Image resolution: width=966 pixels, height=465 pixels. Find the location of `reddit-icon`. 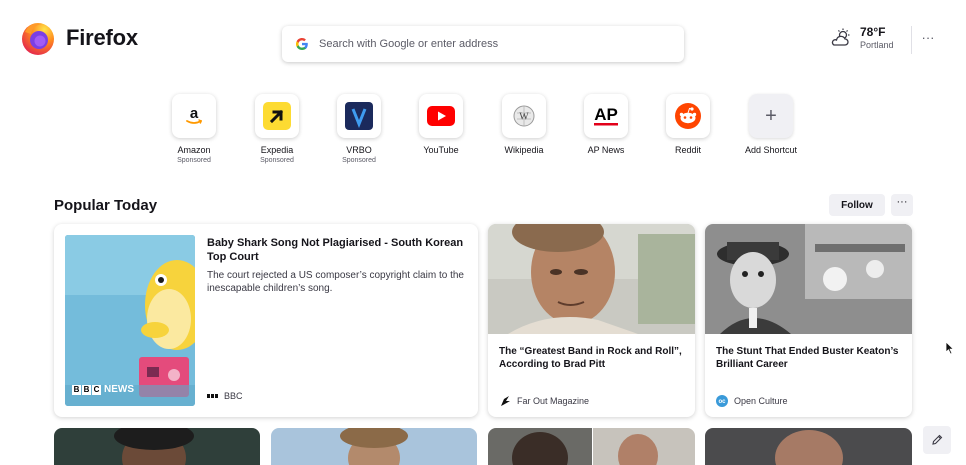

reddit-icon is located at coordinates (688, 116).